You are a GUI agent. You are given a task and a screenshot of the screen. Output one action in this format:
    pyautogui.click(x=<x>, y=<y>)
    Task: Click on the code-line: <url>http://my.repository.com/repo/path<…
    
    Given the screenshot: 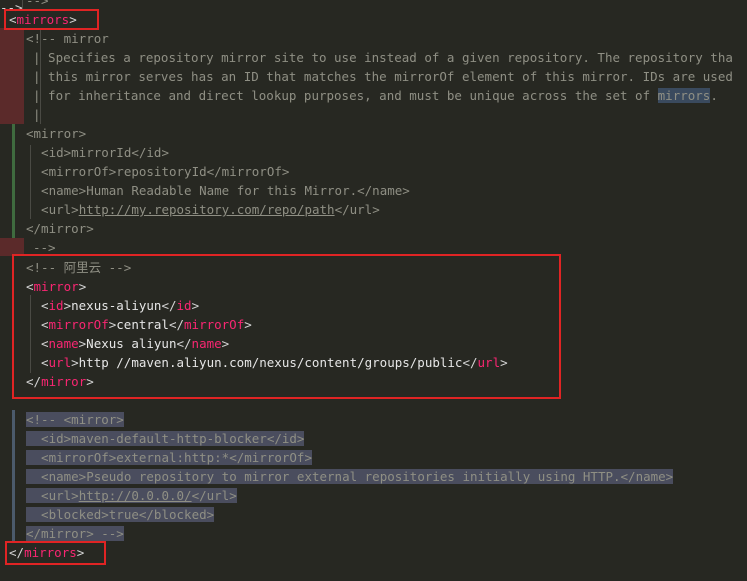 What is the action you would take?
    pyautogui.click(x=203, y=209)
    